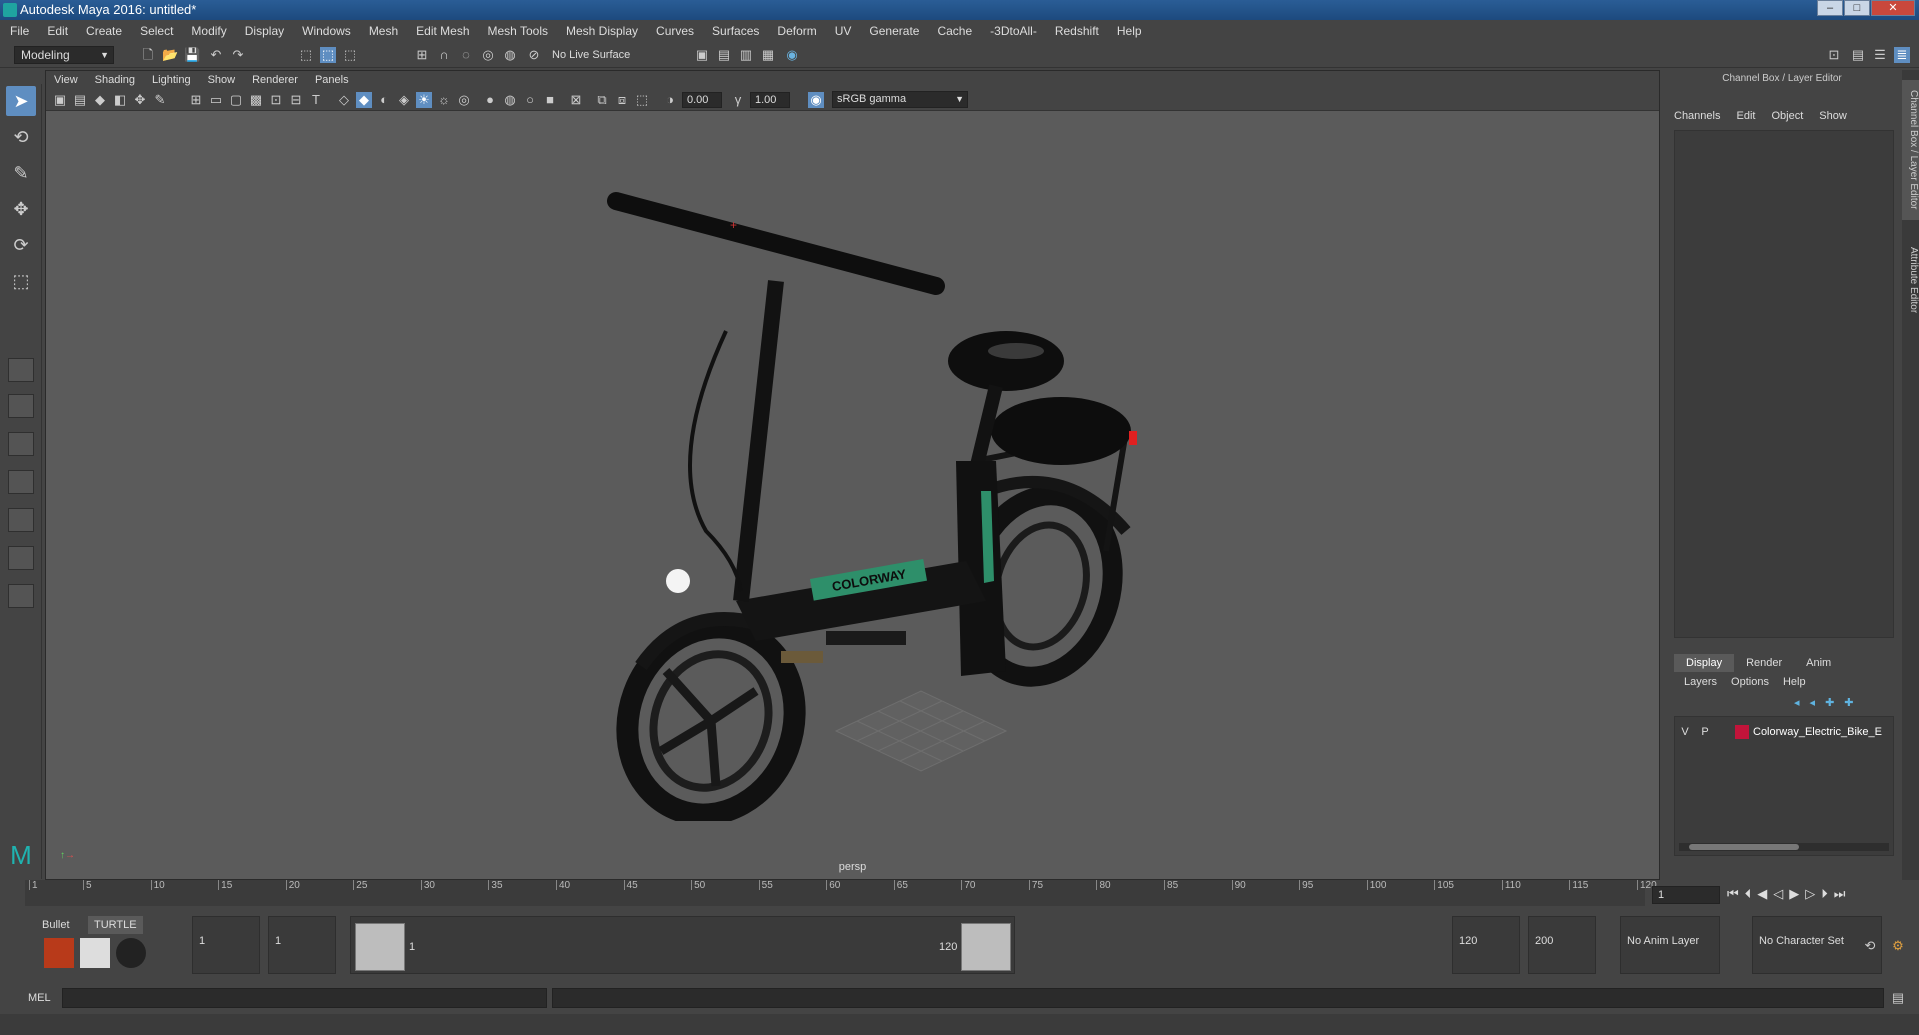 This screenshot has width=1919, height=1035. Describe the element at coordinates (1745, 116) in the screenshot. I see `channel-box-menu-edit: Edit` at that location.